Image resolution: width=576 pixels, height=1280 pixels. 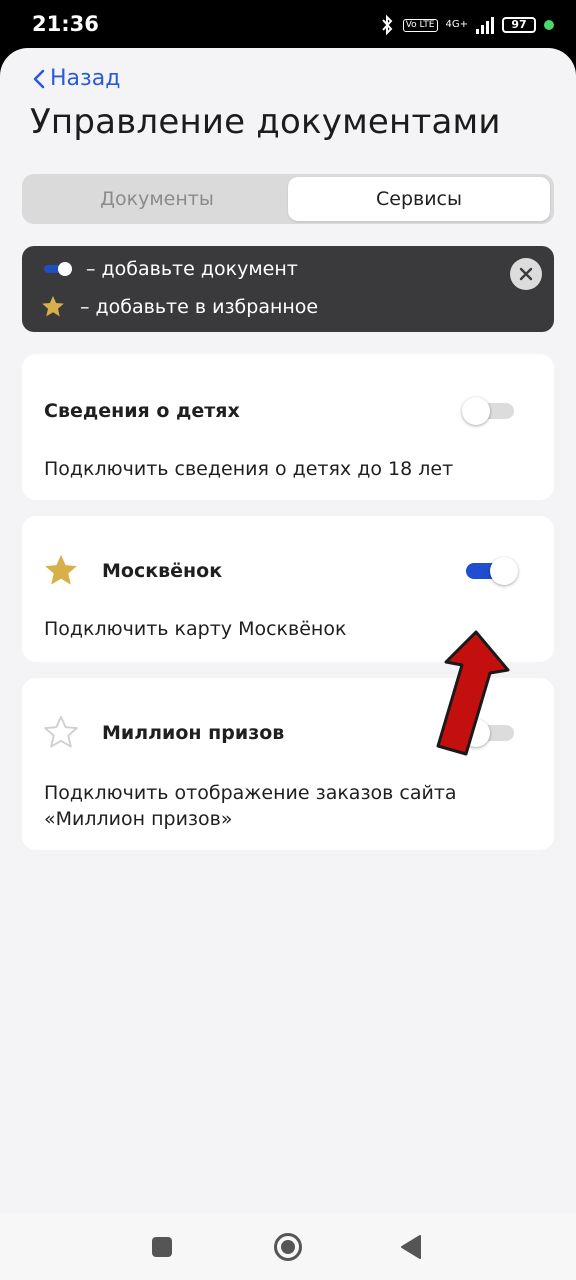 I want to click on back-button: Назад, so click(x=76, y=78).